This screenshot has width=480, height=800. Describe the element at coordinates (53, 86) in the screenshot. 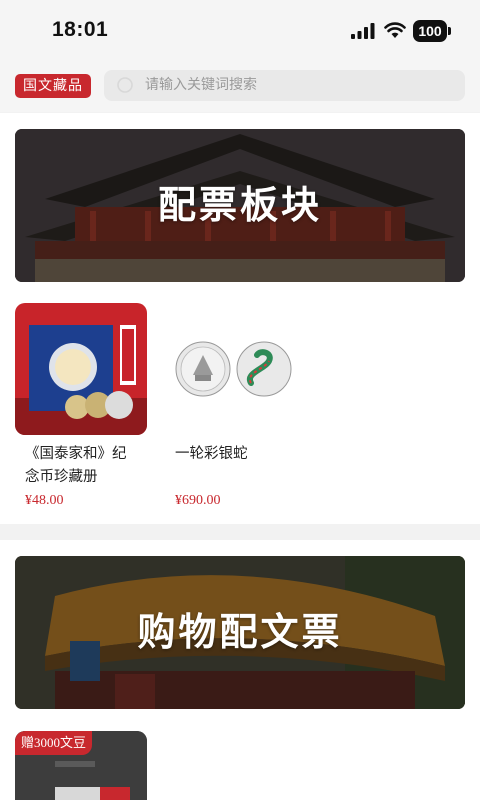

I see `brand-badge: 国文藏品` at that location.